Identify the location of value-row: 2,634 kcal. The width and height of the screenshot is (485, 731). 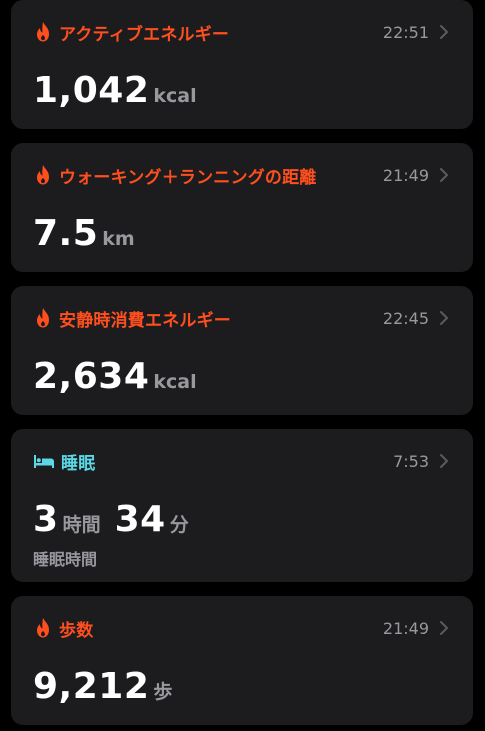
(115, 376).